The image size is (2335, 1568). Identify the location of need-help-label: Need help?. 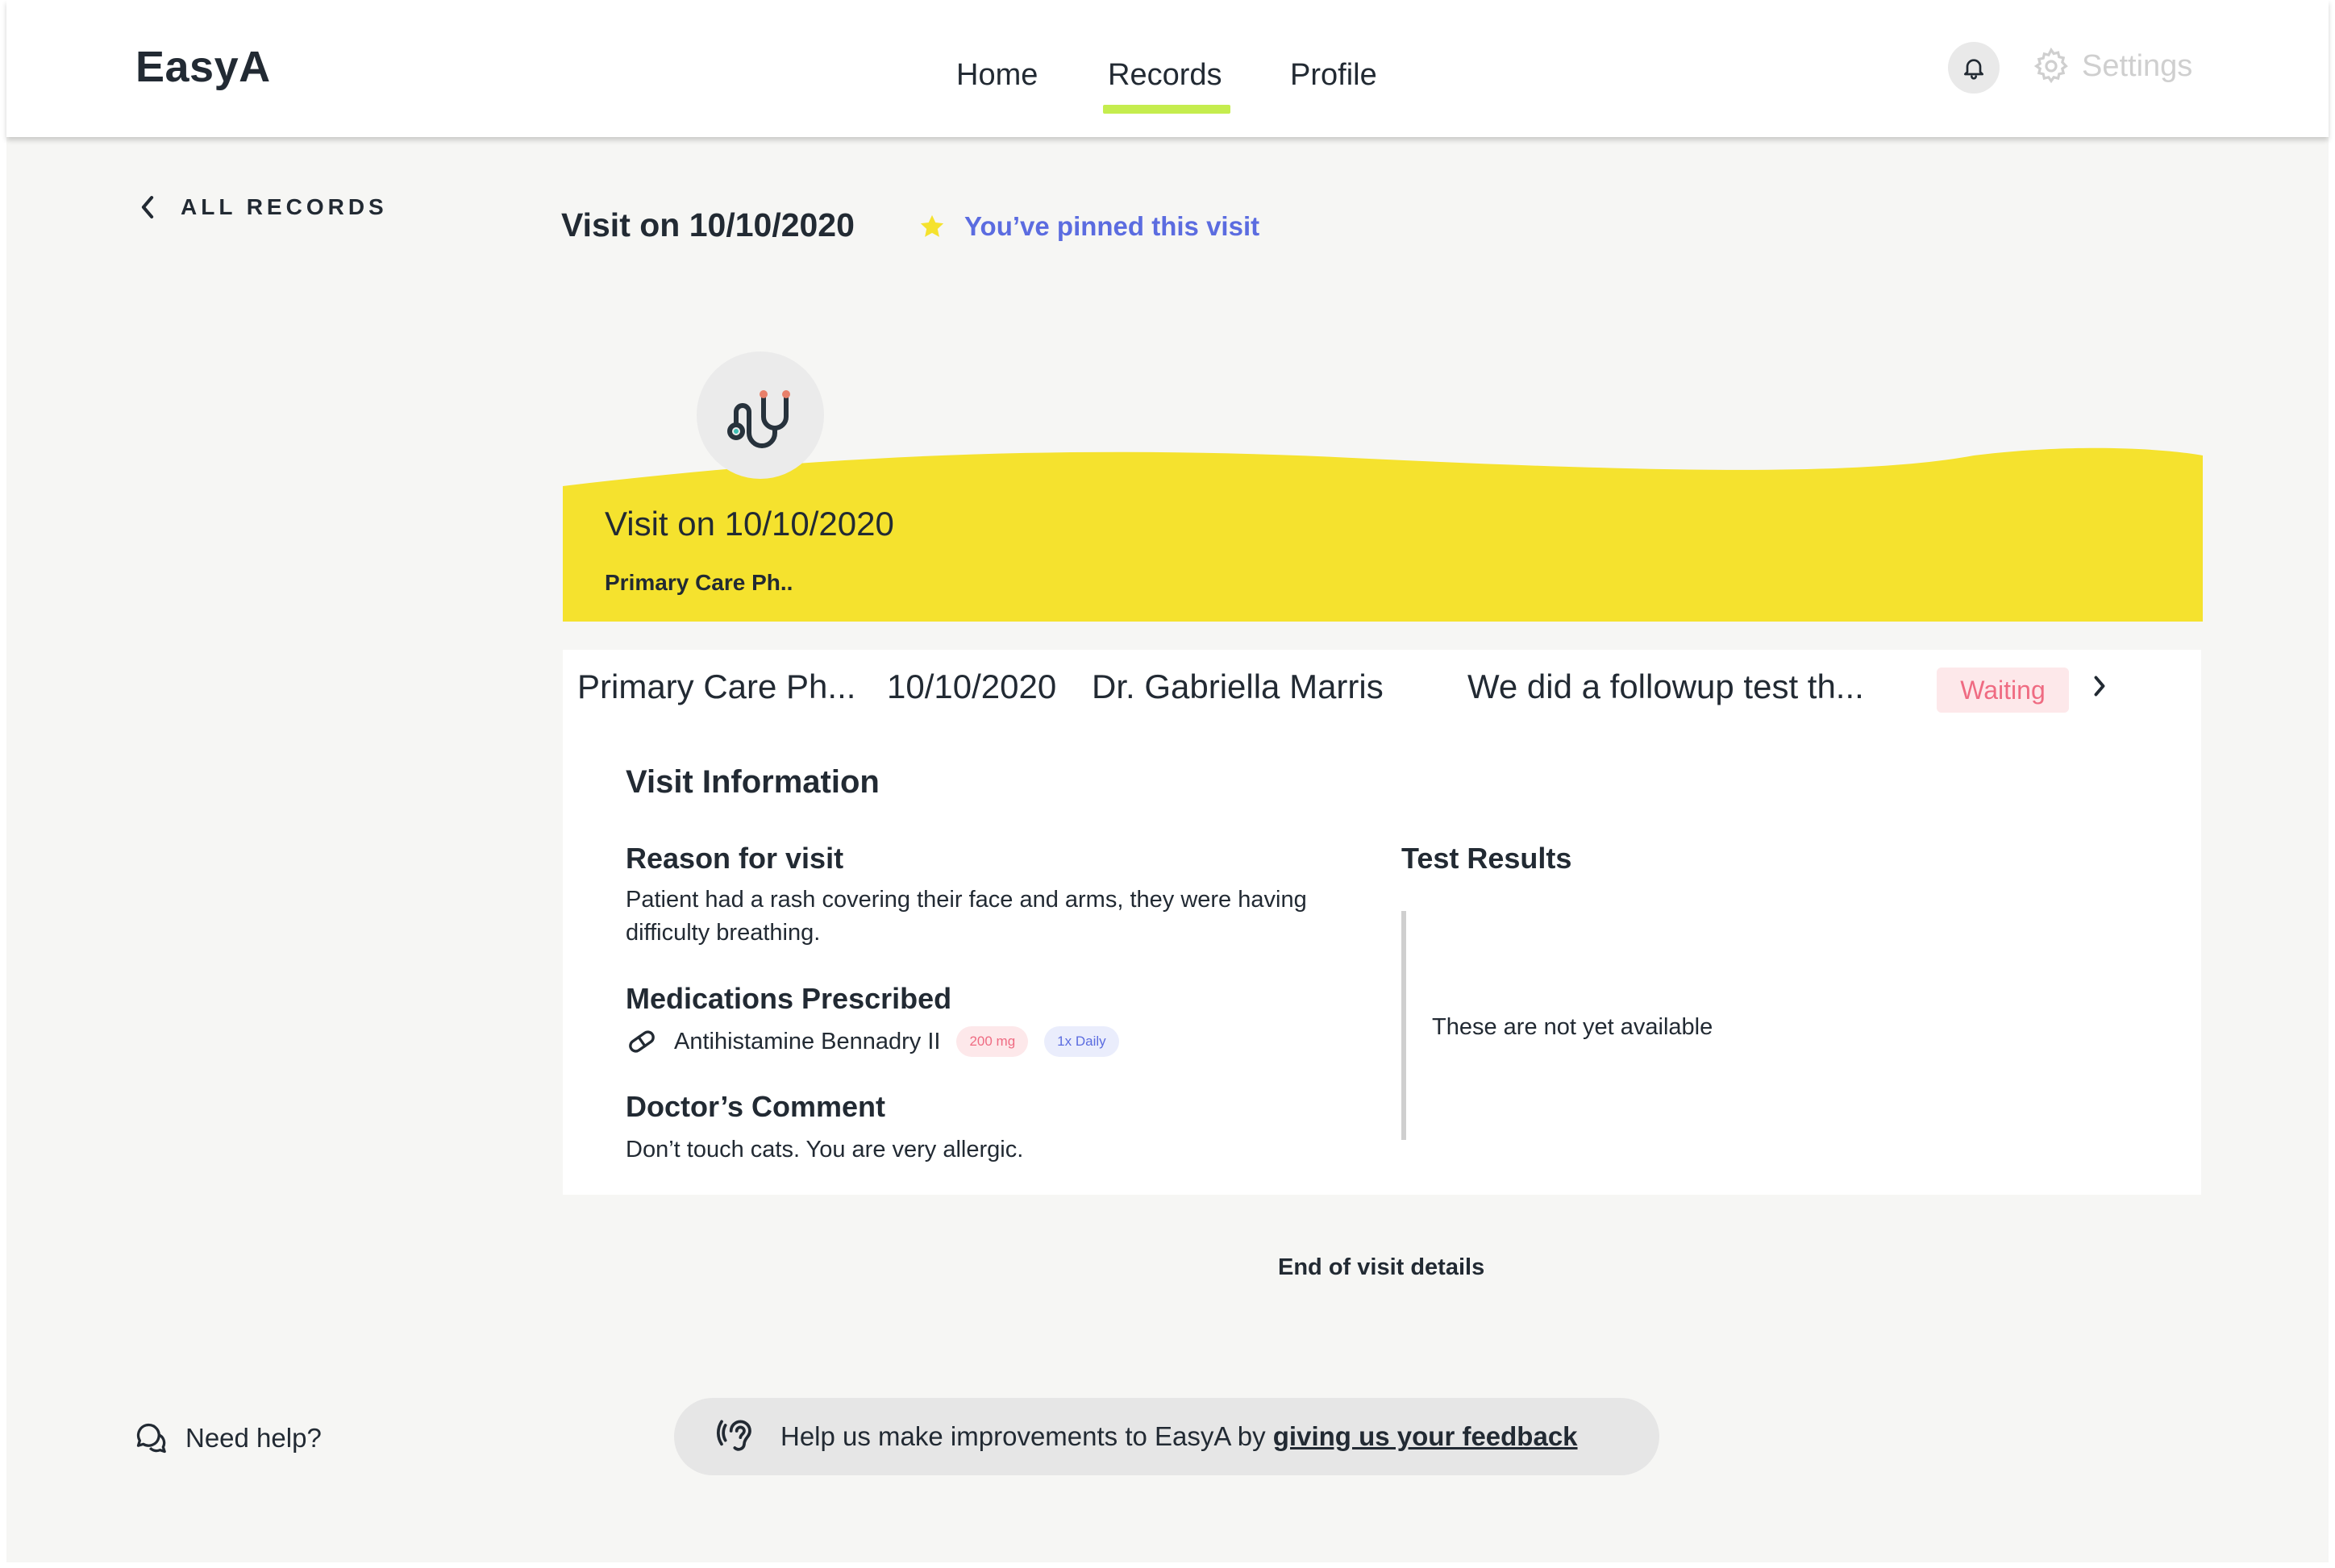
(253, 1438).